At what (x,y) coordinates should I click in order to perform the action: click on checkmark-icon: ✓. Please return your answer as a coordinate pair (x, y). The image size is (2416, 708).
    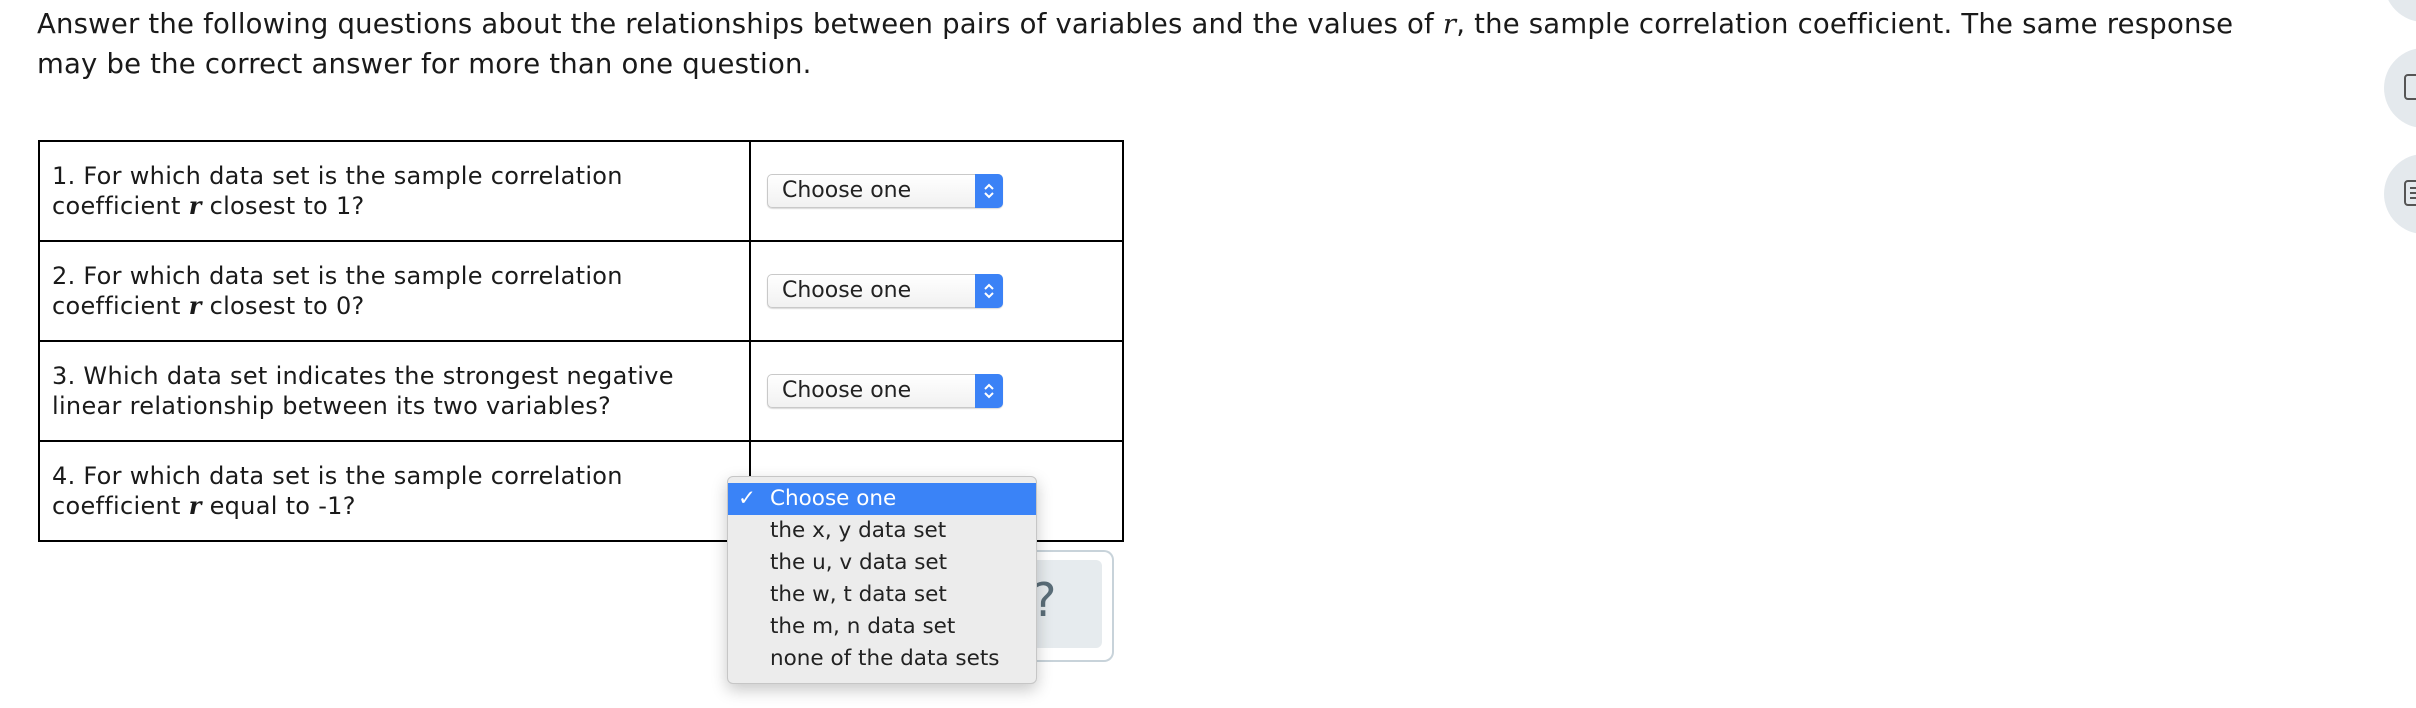
    Looking at the image, I should click on (747, 498).